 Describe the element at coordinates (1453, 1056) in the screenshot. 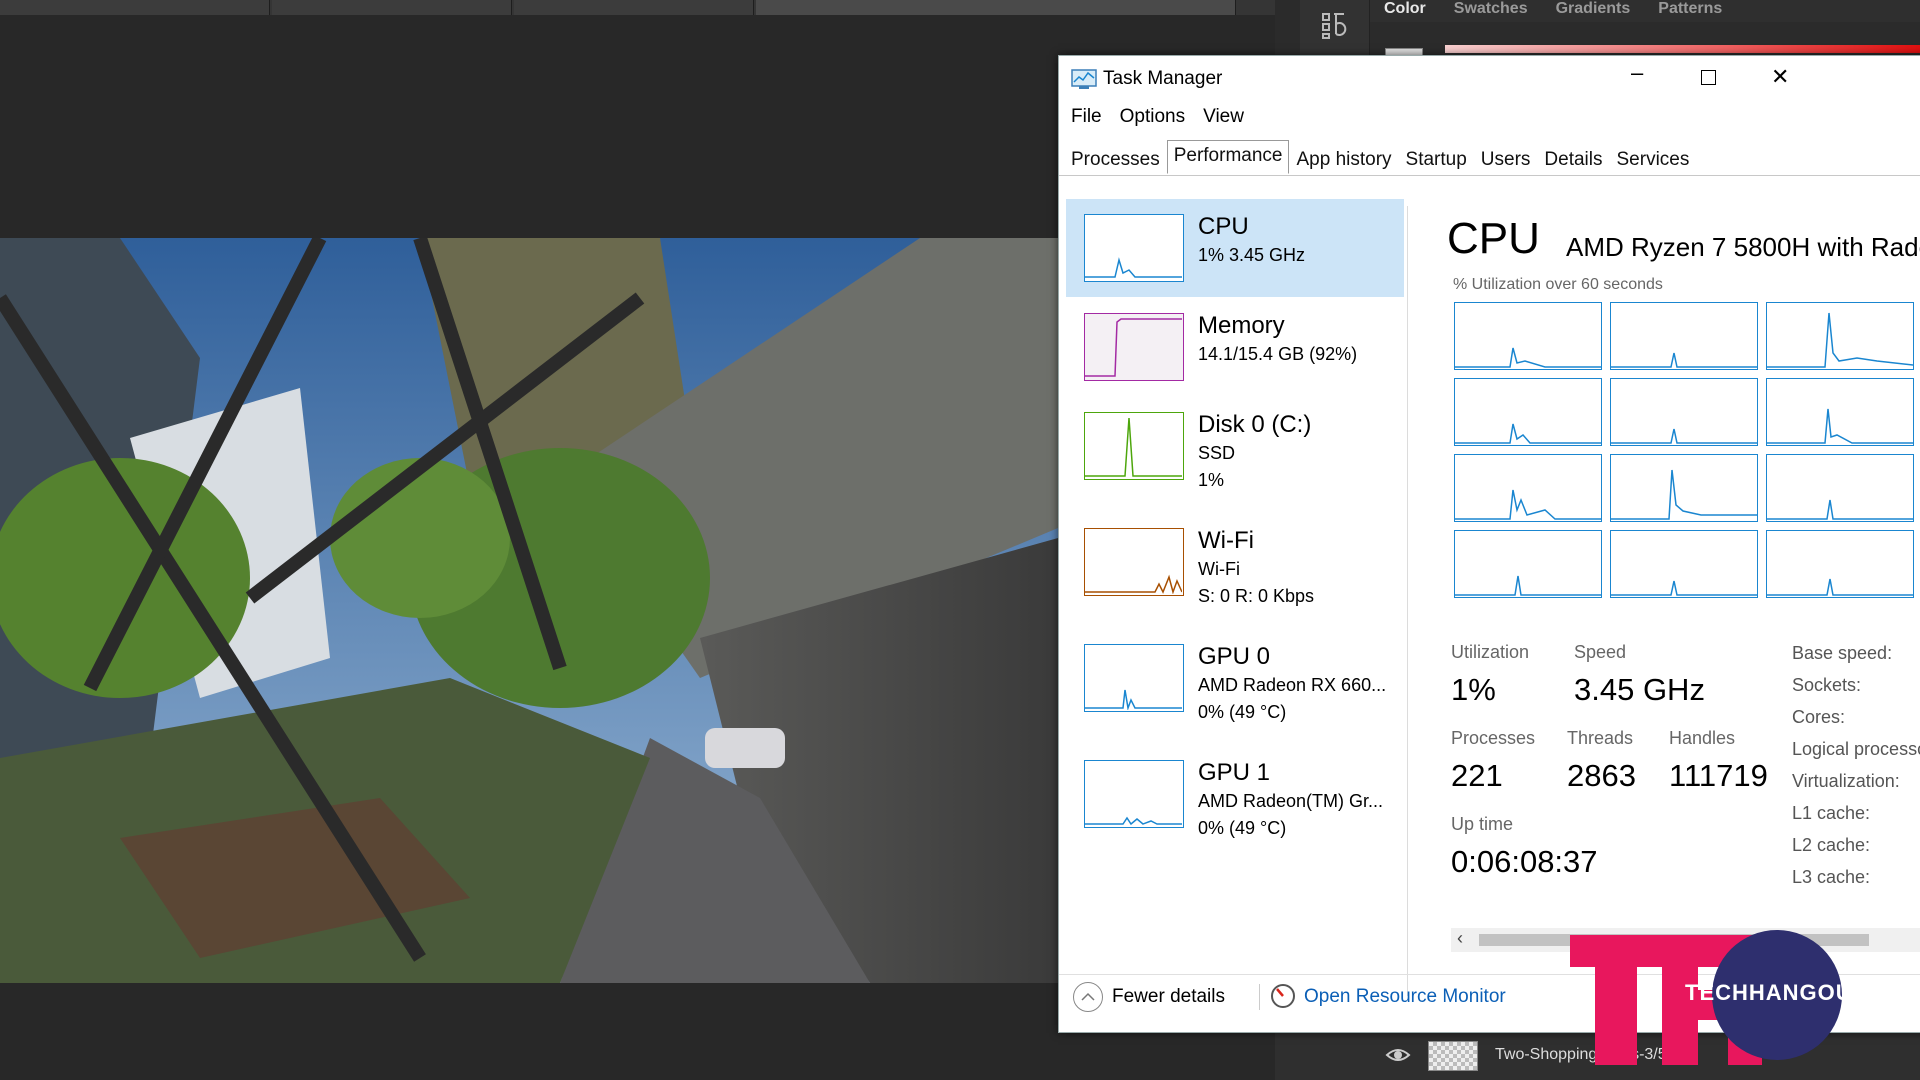

I see `layer-thumbnail` at that location.